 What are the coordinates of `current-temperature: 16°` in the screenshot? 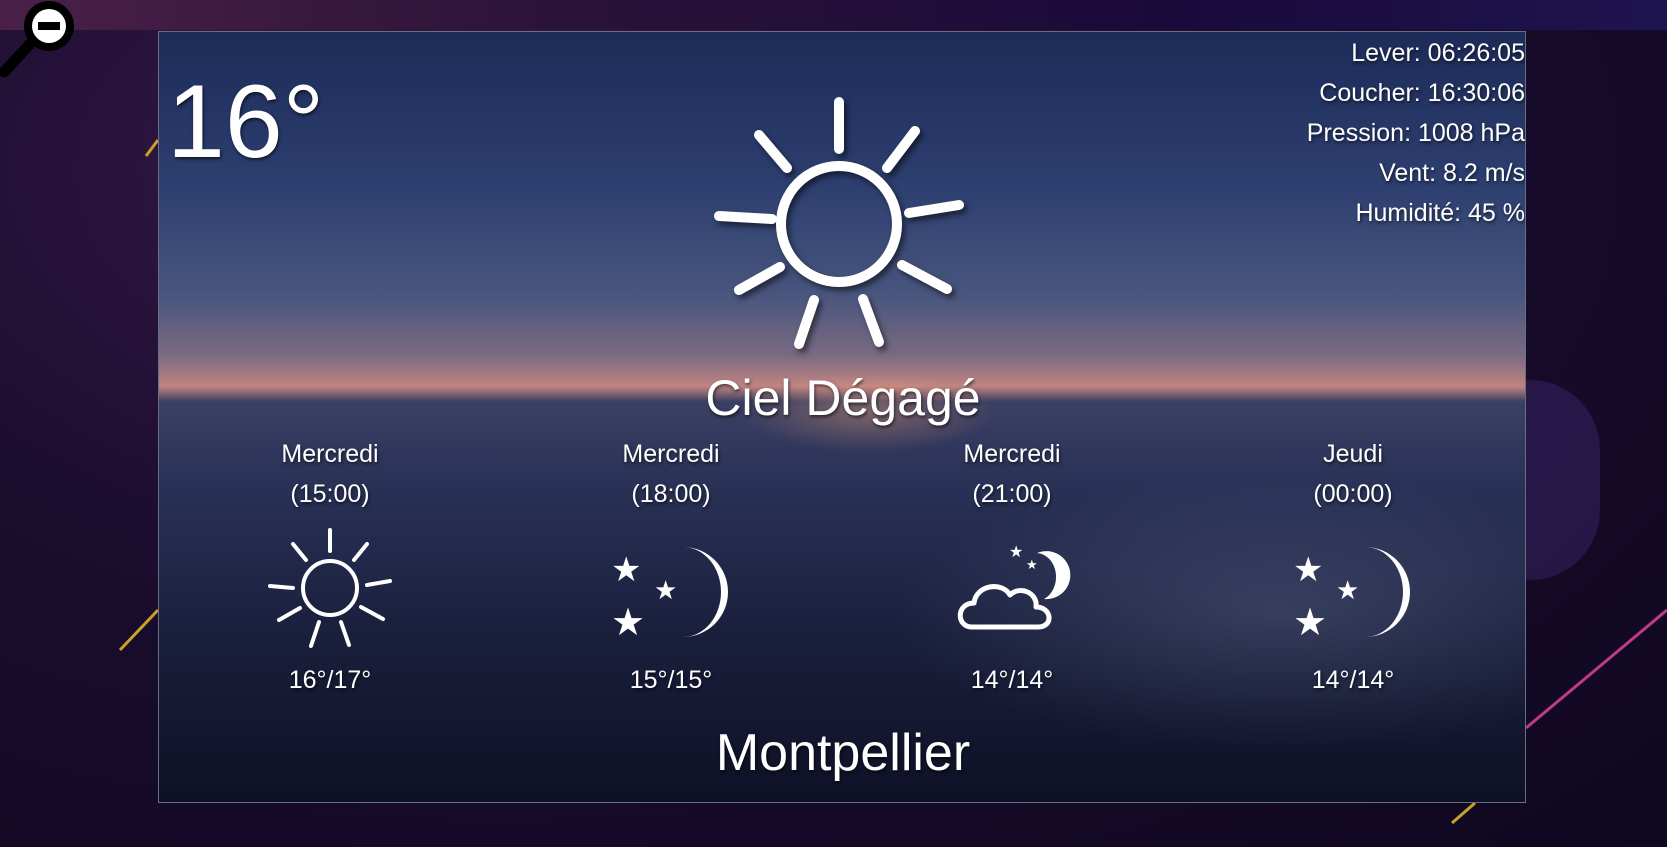 It's located at (246, 122).